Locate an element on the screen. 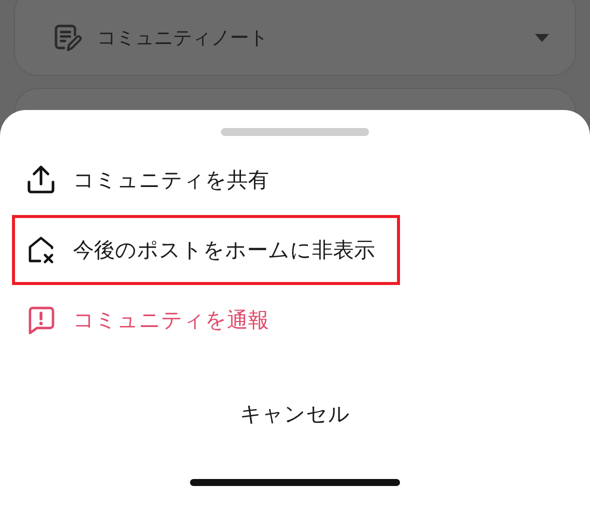  card-title: コミュニティノート is located at coordinates (183, 38).